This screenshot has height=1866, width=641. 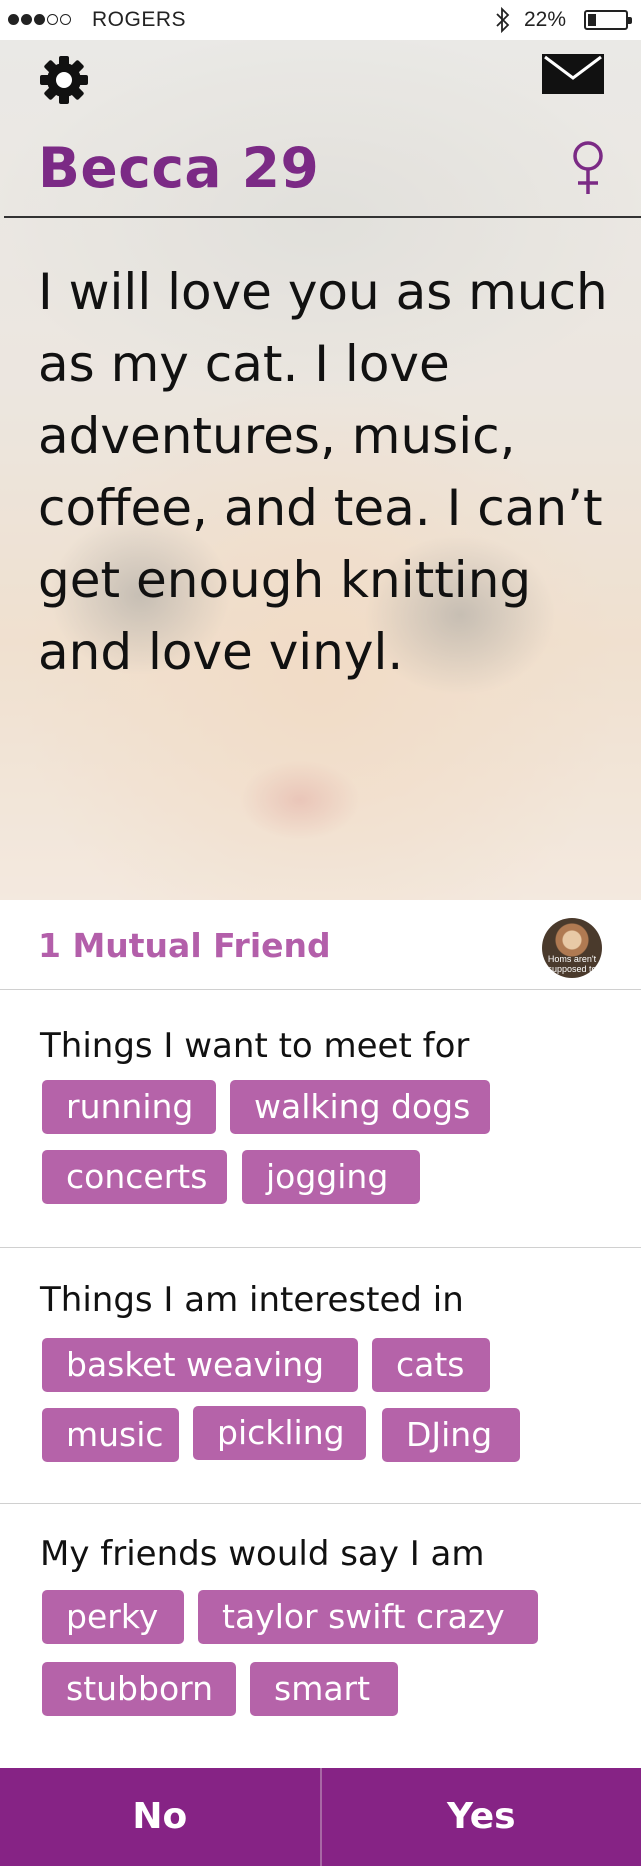 What do you see at coordinates (331, 1177) in the screenshot?
I see `tag-jogging: jogging` at bounding box center [331, 1177].